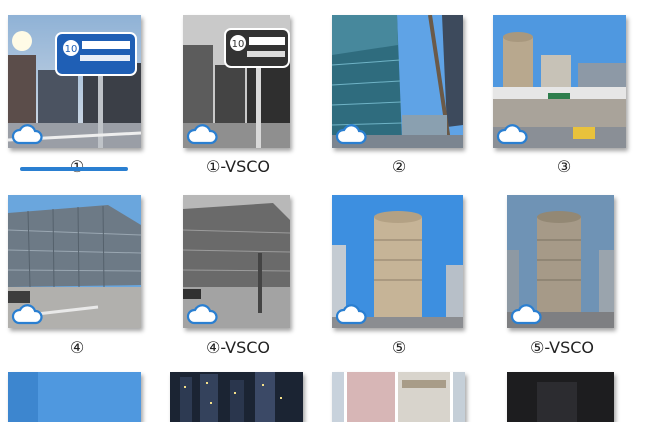  What do you see at coordinates (562, 347) in the screenshot?
I see `photo-label: ⑤-VSCO` at bounding box center [562, 347].